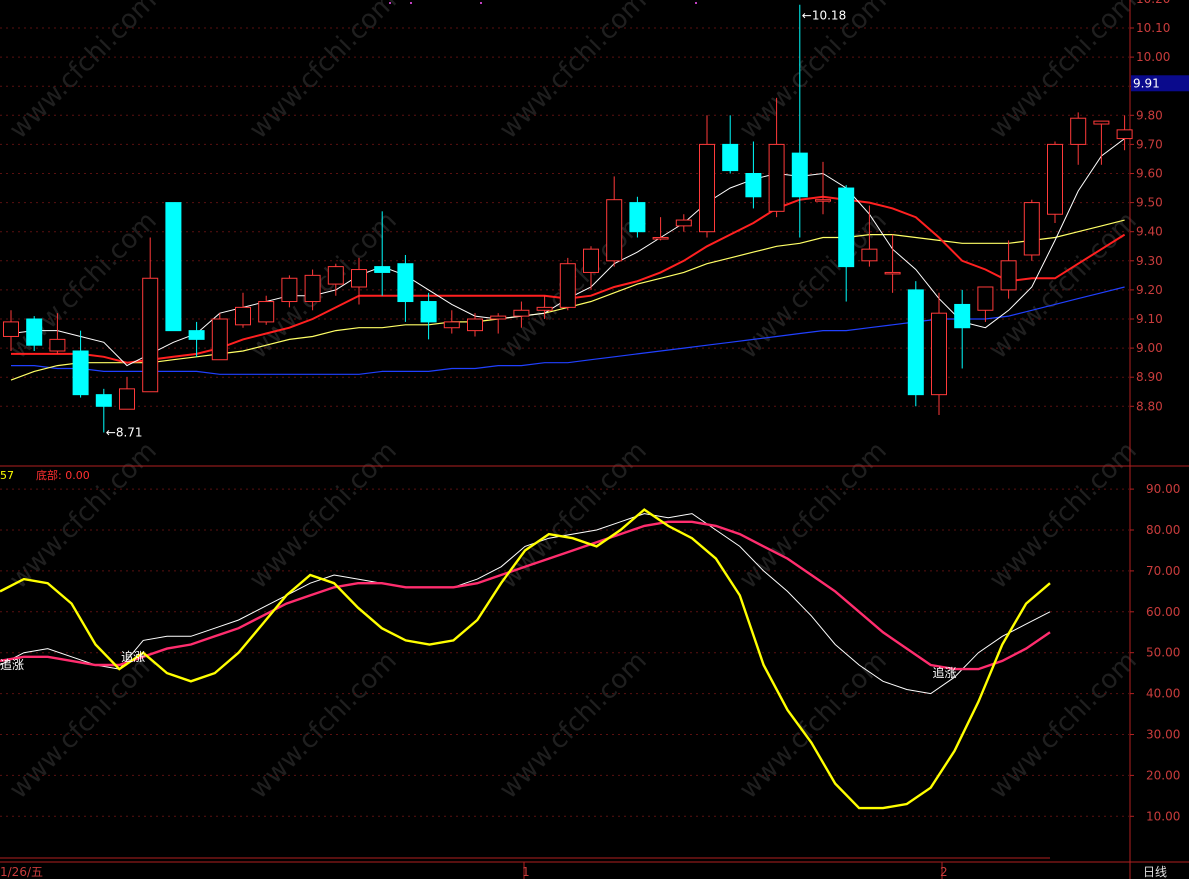 The height and width of the screenshot is (879, 1189). I want to click on price-tick-label: 9.10, so click(1149, 319).